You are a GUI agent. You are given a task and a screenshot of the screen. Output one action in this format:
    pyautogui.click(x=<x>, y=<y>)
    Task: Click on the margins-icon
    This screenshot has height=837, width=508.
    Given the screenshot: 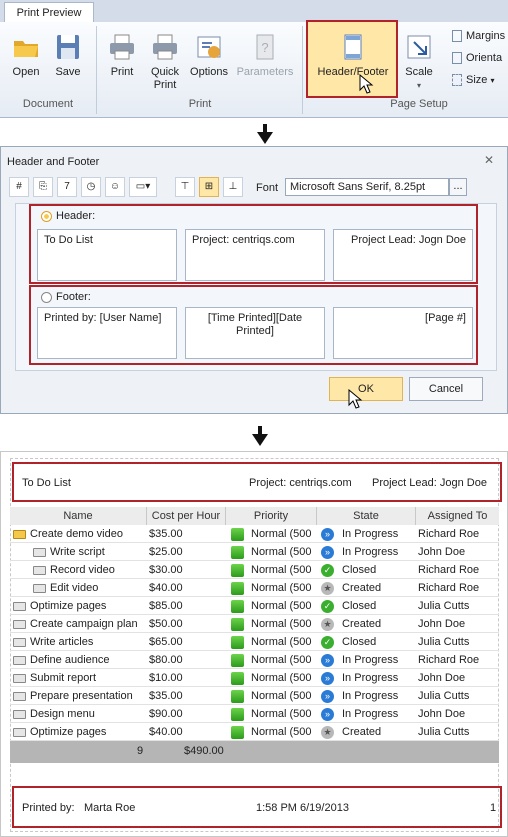 What is the action you would take?
    pyautogui.click(x=457, y=36)
    